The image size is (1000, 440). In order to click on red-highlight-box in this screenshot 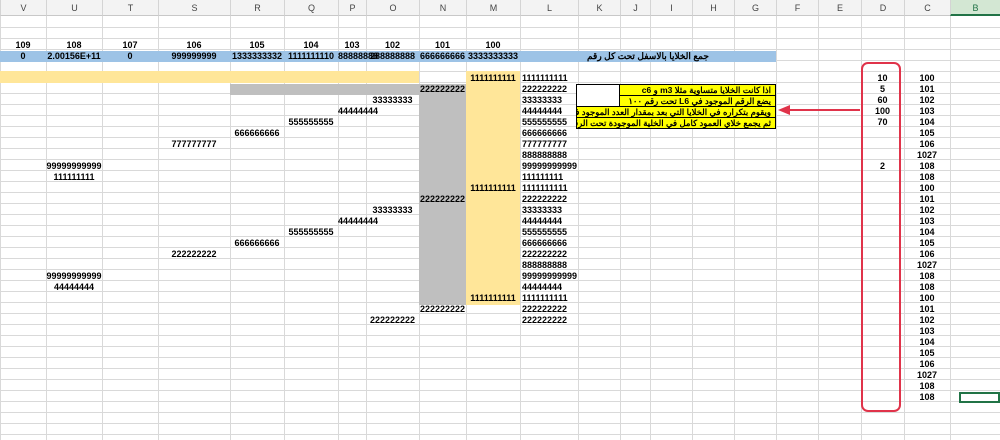, I will do `click(881, 237)`.